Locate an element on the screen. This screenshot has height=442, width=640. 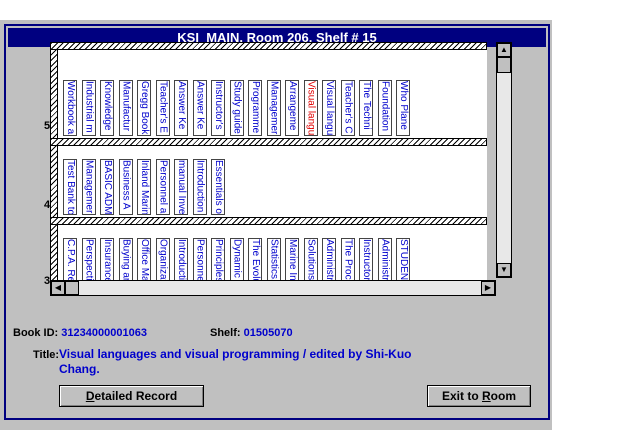
shelf-id-row: Shelf: 01505070 is located at coordinates (251, 333).